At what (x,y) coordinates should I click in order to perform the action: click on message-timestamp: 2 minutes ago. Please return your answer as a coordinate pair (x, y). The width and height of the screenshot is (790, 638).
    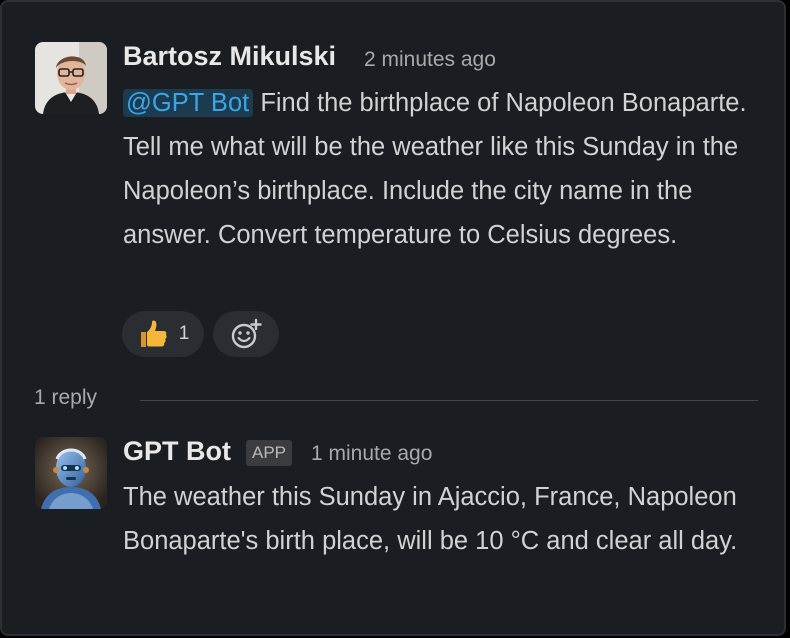
    Looking at the image, I should click on (430, 60).